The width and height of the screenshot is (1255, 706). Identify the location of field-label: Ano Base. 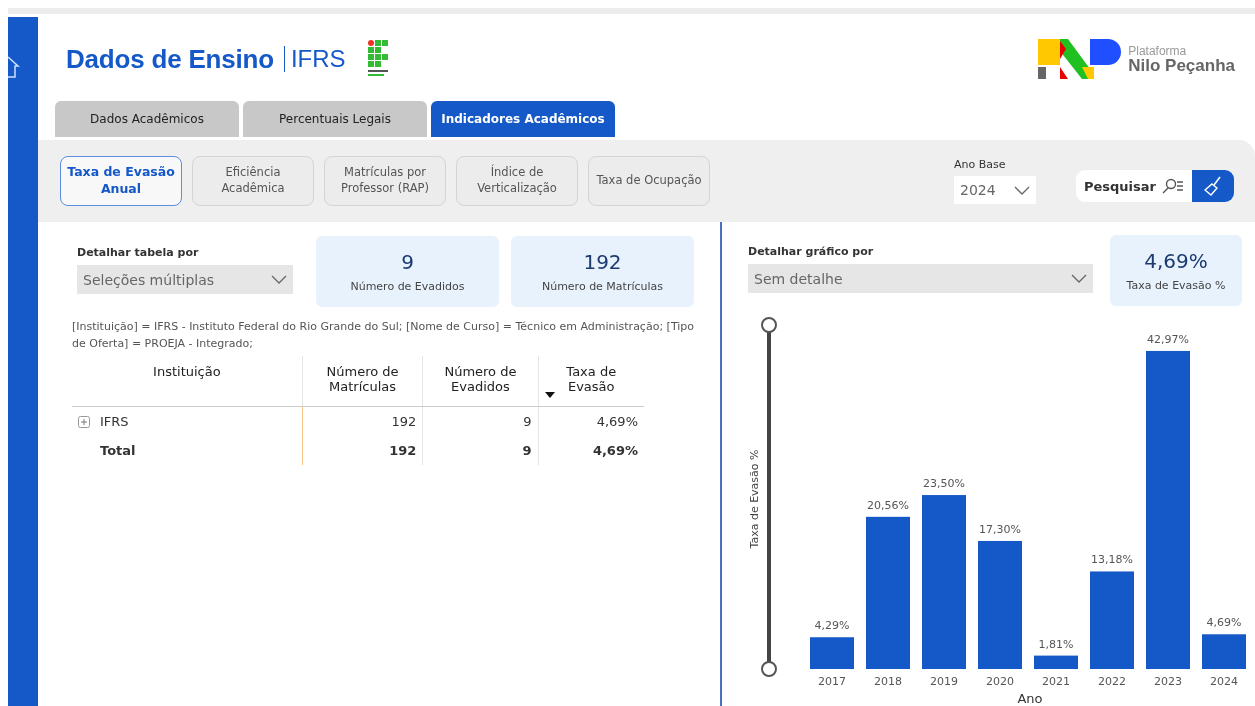
(980, 164).